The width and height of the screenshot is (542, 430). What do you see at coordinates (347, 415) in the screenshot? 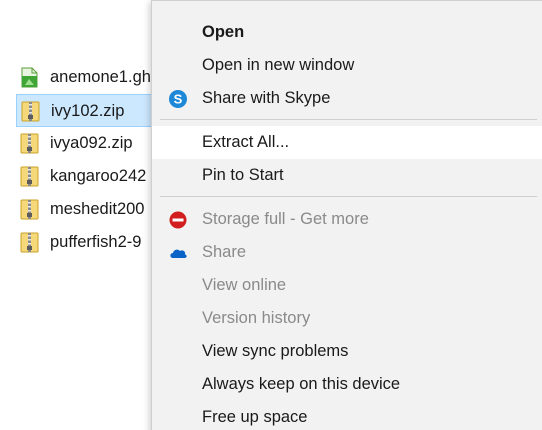
I see `menu-item-free-up-space: Free up space` at bounding box center [347, 415].